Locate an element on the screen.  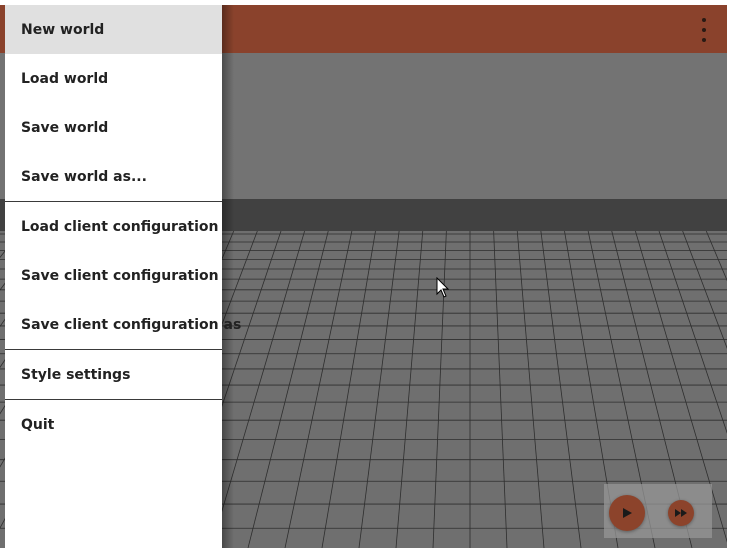
fast-forward-icon is located at coordinates (681, 513).